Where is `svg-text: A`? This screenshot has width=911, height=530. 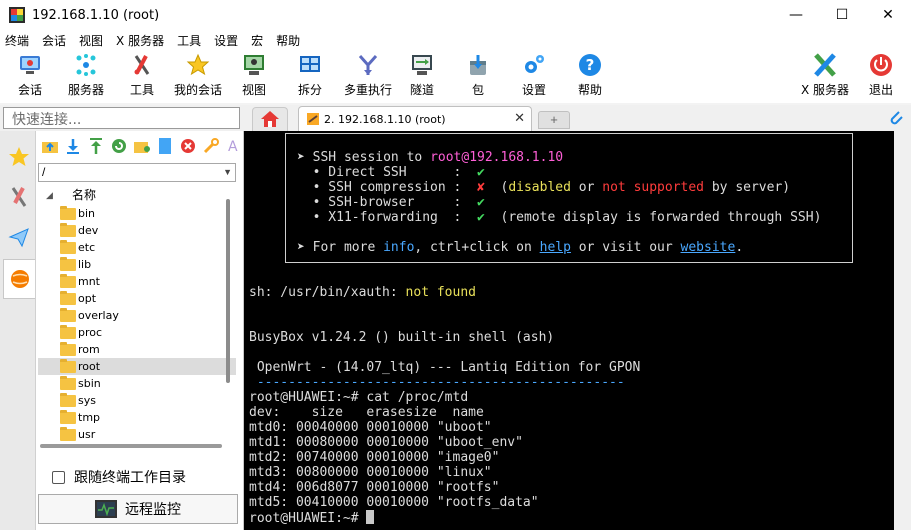
svg-text: A is located at coordinates (233, 146).